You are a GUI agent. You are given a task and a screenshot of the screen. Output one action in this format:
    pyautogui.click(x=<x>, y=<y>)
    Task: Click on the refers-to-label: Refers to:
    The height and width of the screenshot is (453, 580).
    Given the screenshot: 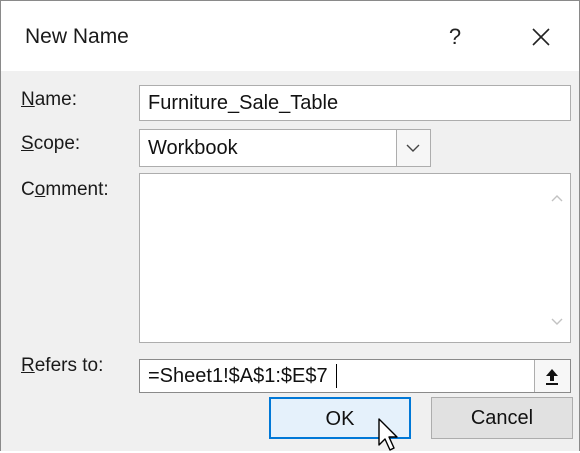 What is the action you would take?
    pyautogui.click(x=62, y=365)
    